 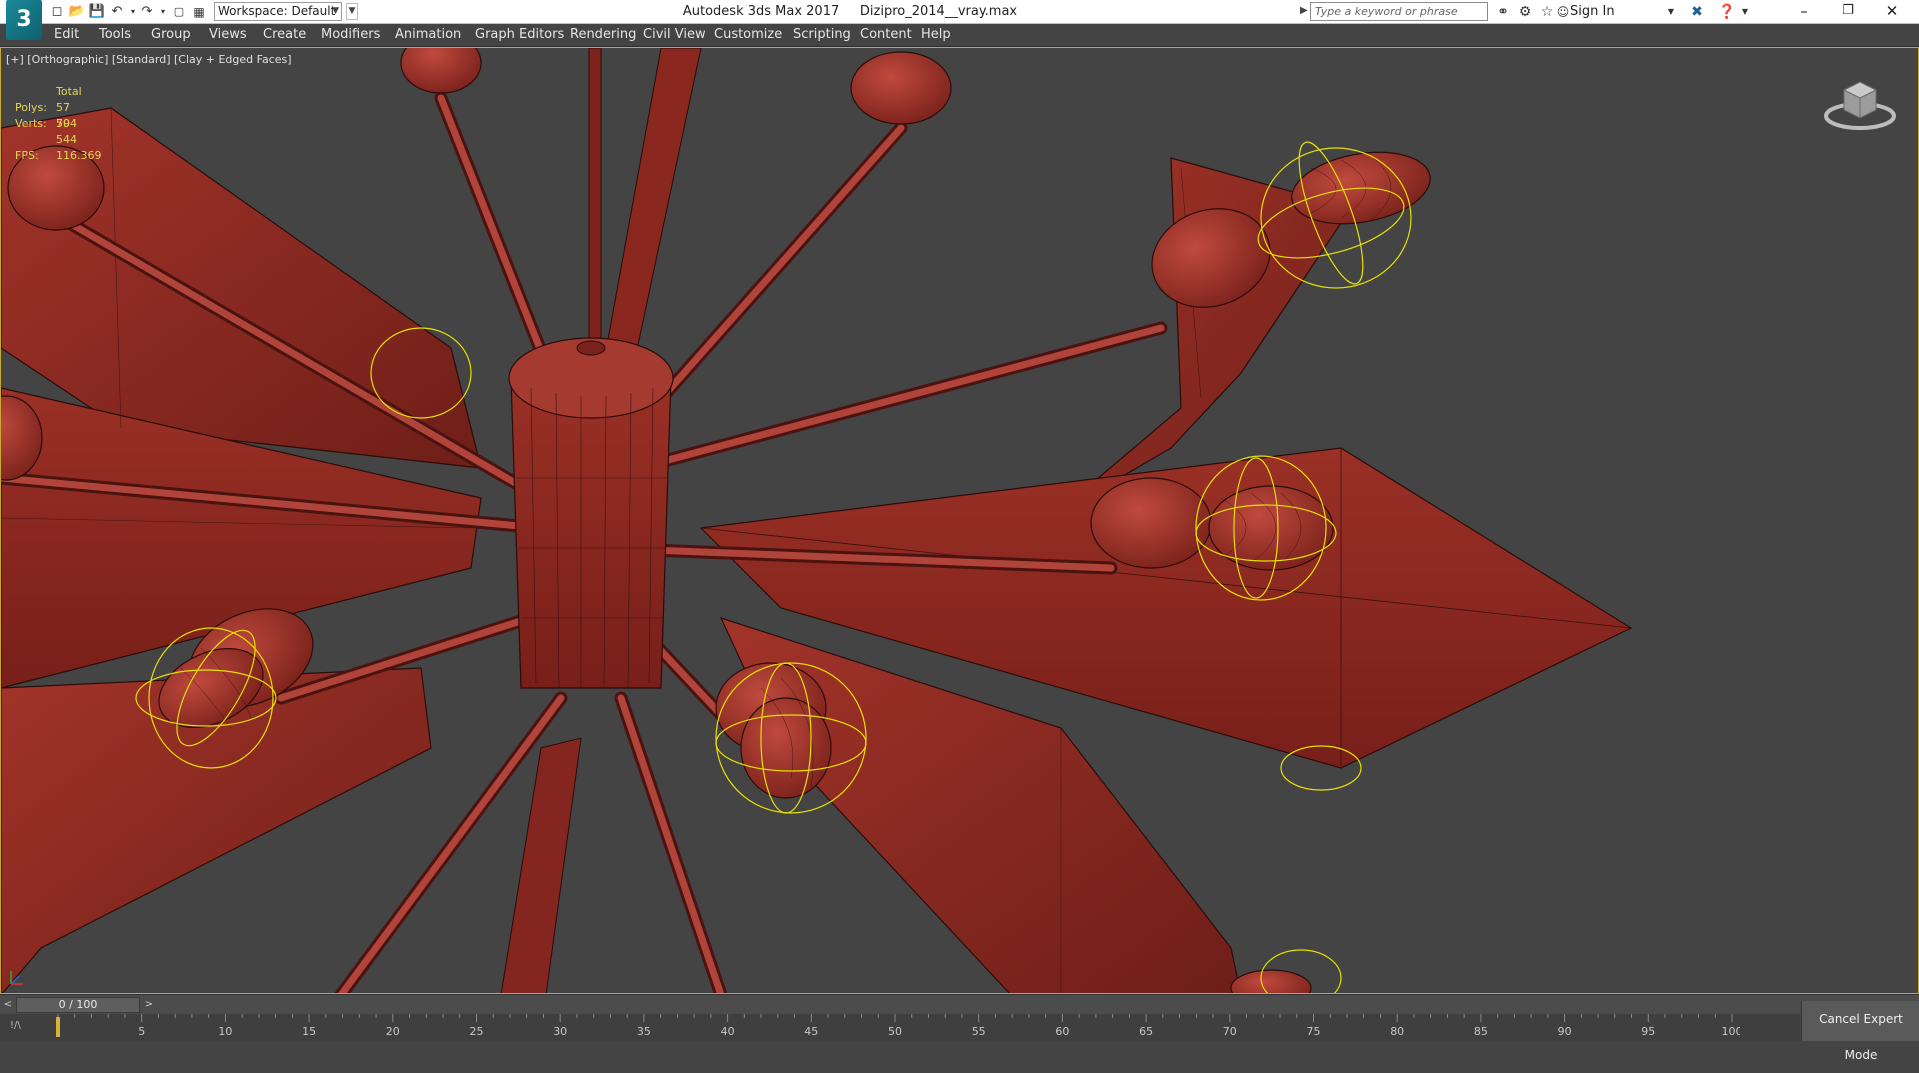 What do you see at coordinates (31, 107) in the screenshot?
I see `polys-label: Polys:` at bounding box center [31, 107].